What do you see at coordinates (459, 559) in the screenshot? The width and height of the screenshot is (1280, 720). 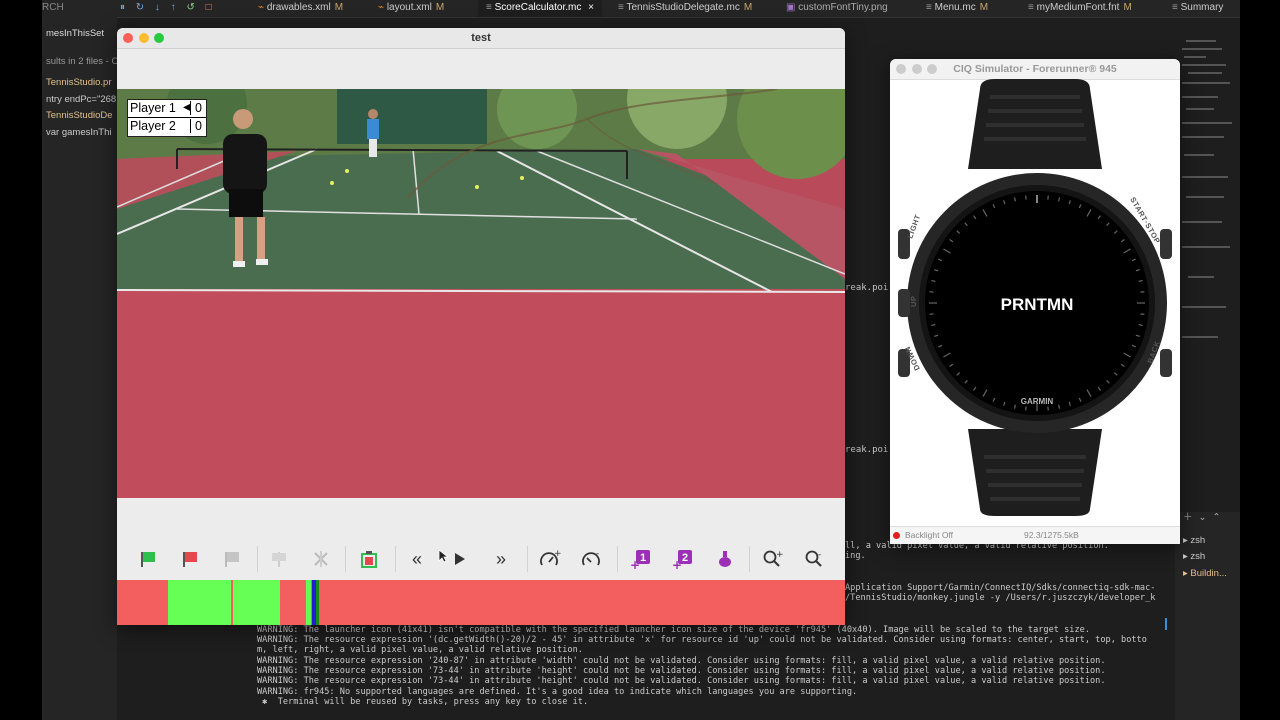 I see `play-icon` at bounding box center [459, 559].